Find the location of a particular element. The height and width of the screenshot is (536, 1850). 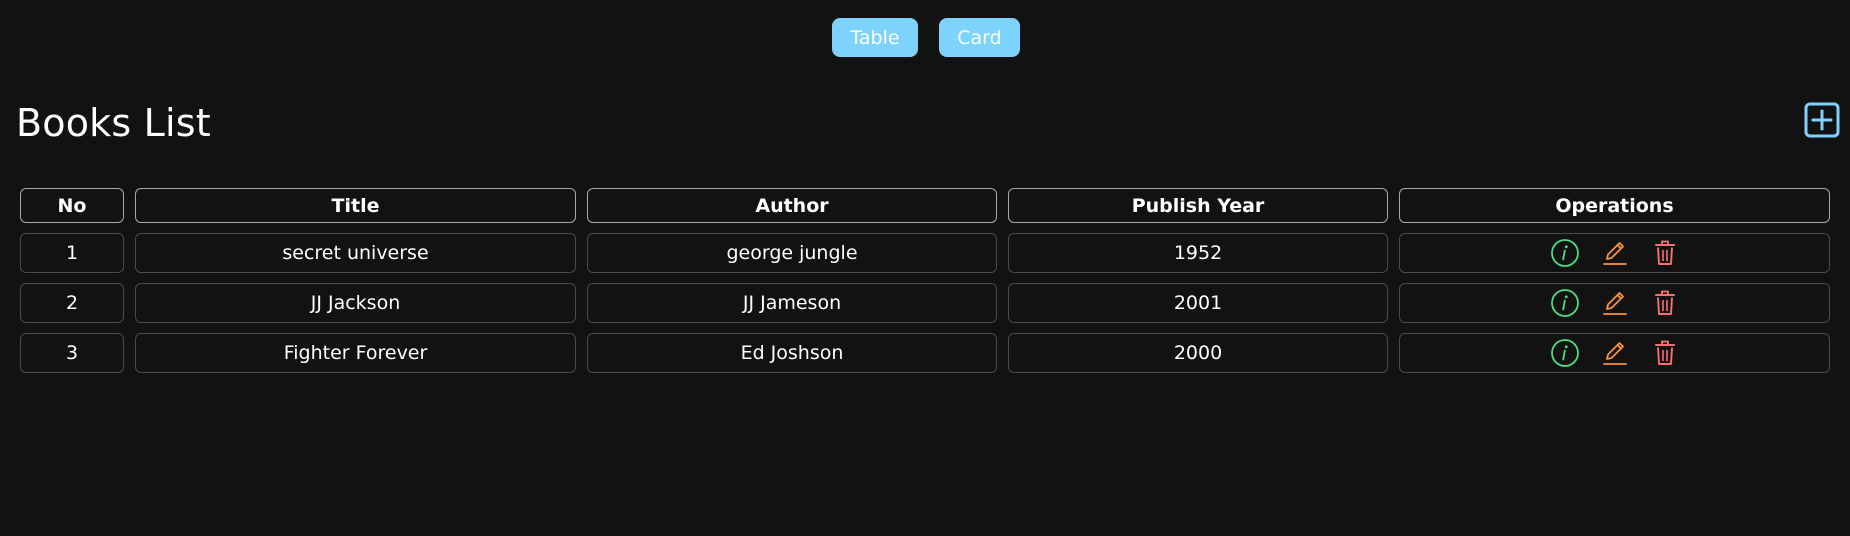

table-header-row: No Title Author Publish Year Operations is located at coordinates (925, 205).